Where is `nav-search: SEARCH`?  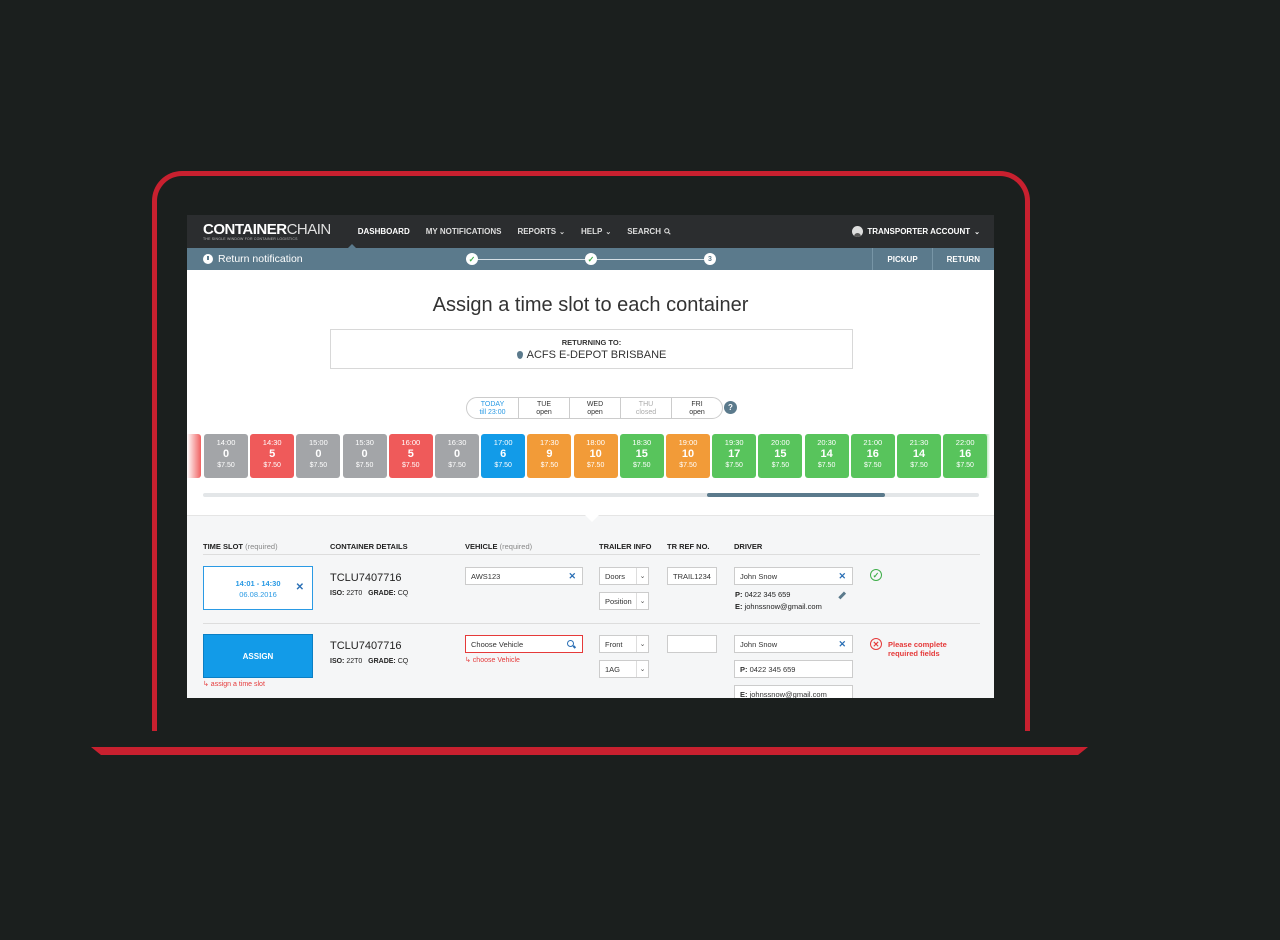 nav-search: SEARCH is located at coordinates (649, 231).